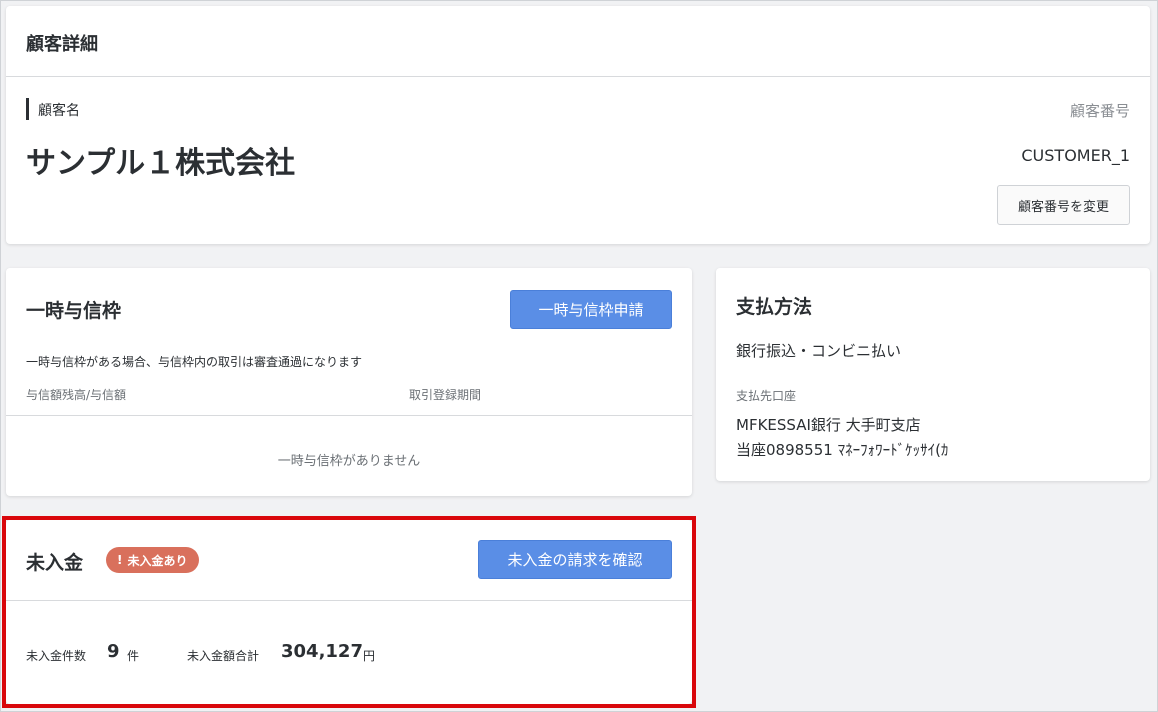 Image resolution: width=1158 pixels, height=712 pixels. I want to click on temp-credit-empty-message: 一時与信枠がありません, so click(349, 461).